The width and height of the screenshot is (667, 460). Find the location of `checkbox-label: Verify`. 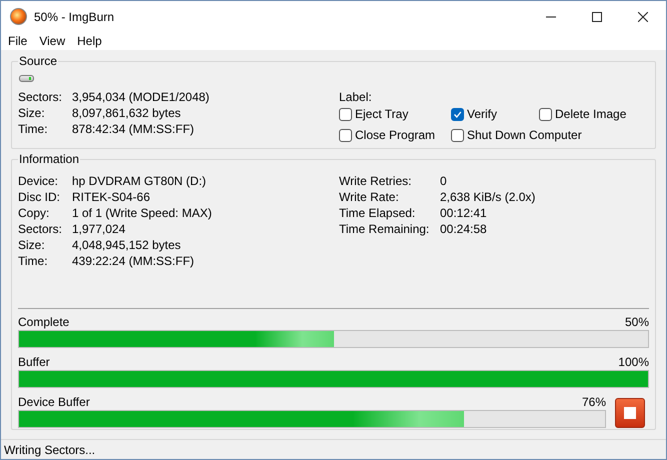

checkbox-label: Verify is located at coordinates (482, 114).